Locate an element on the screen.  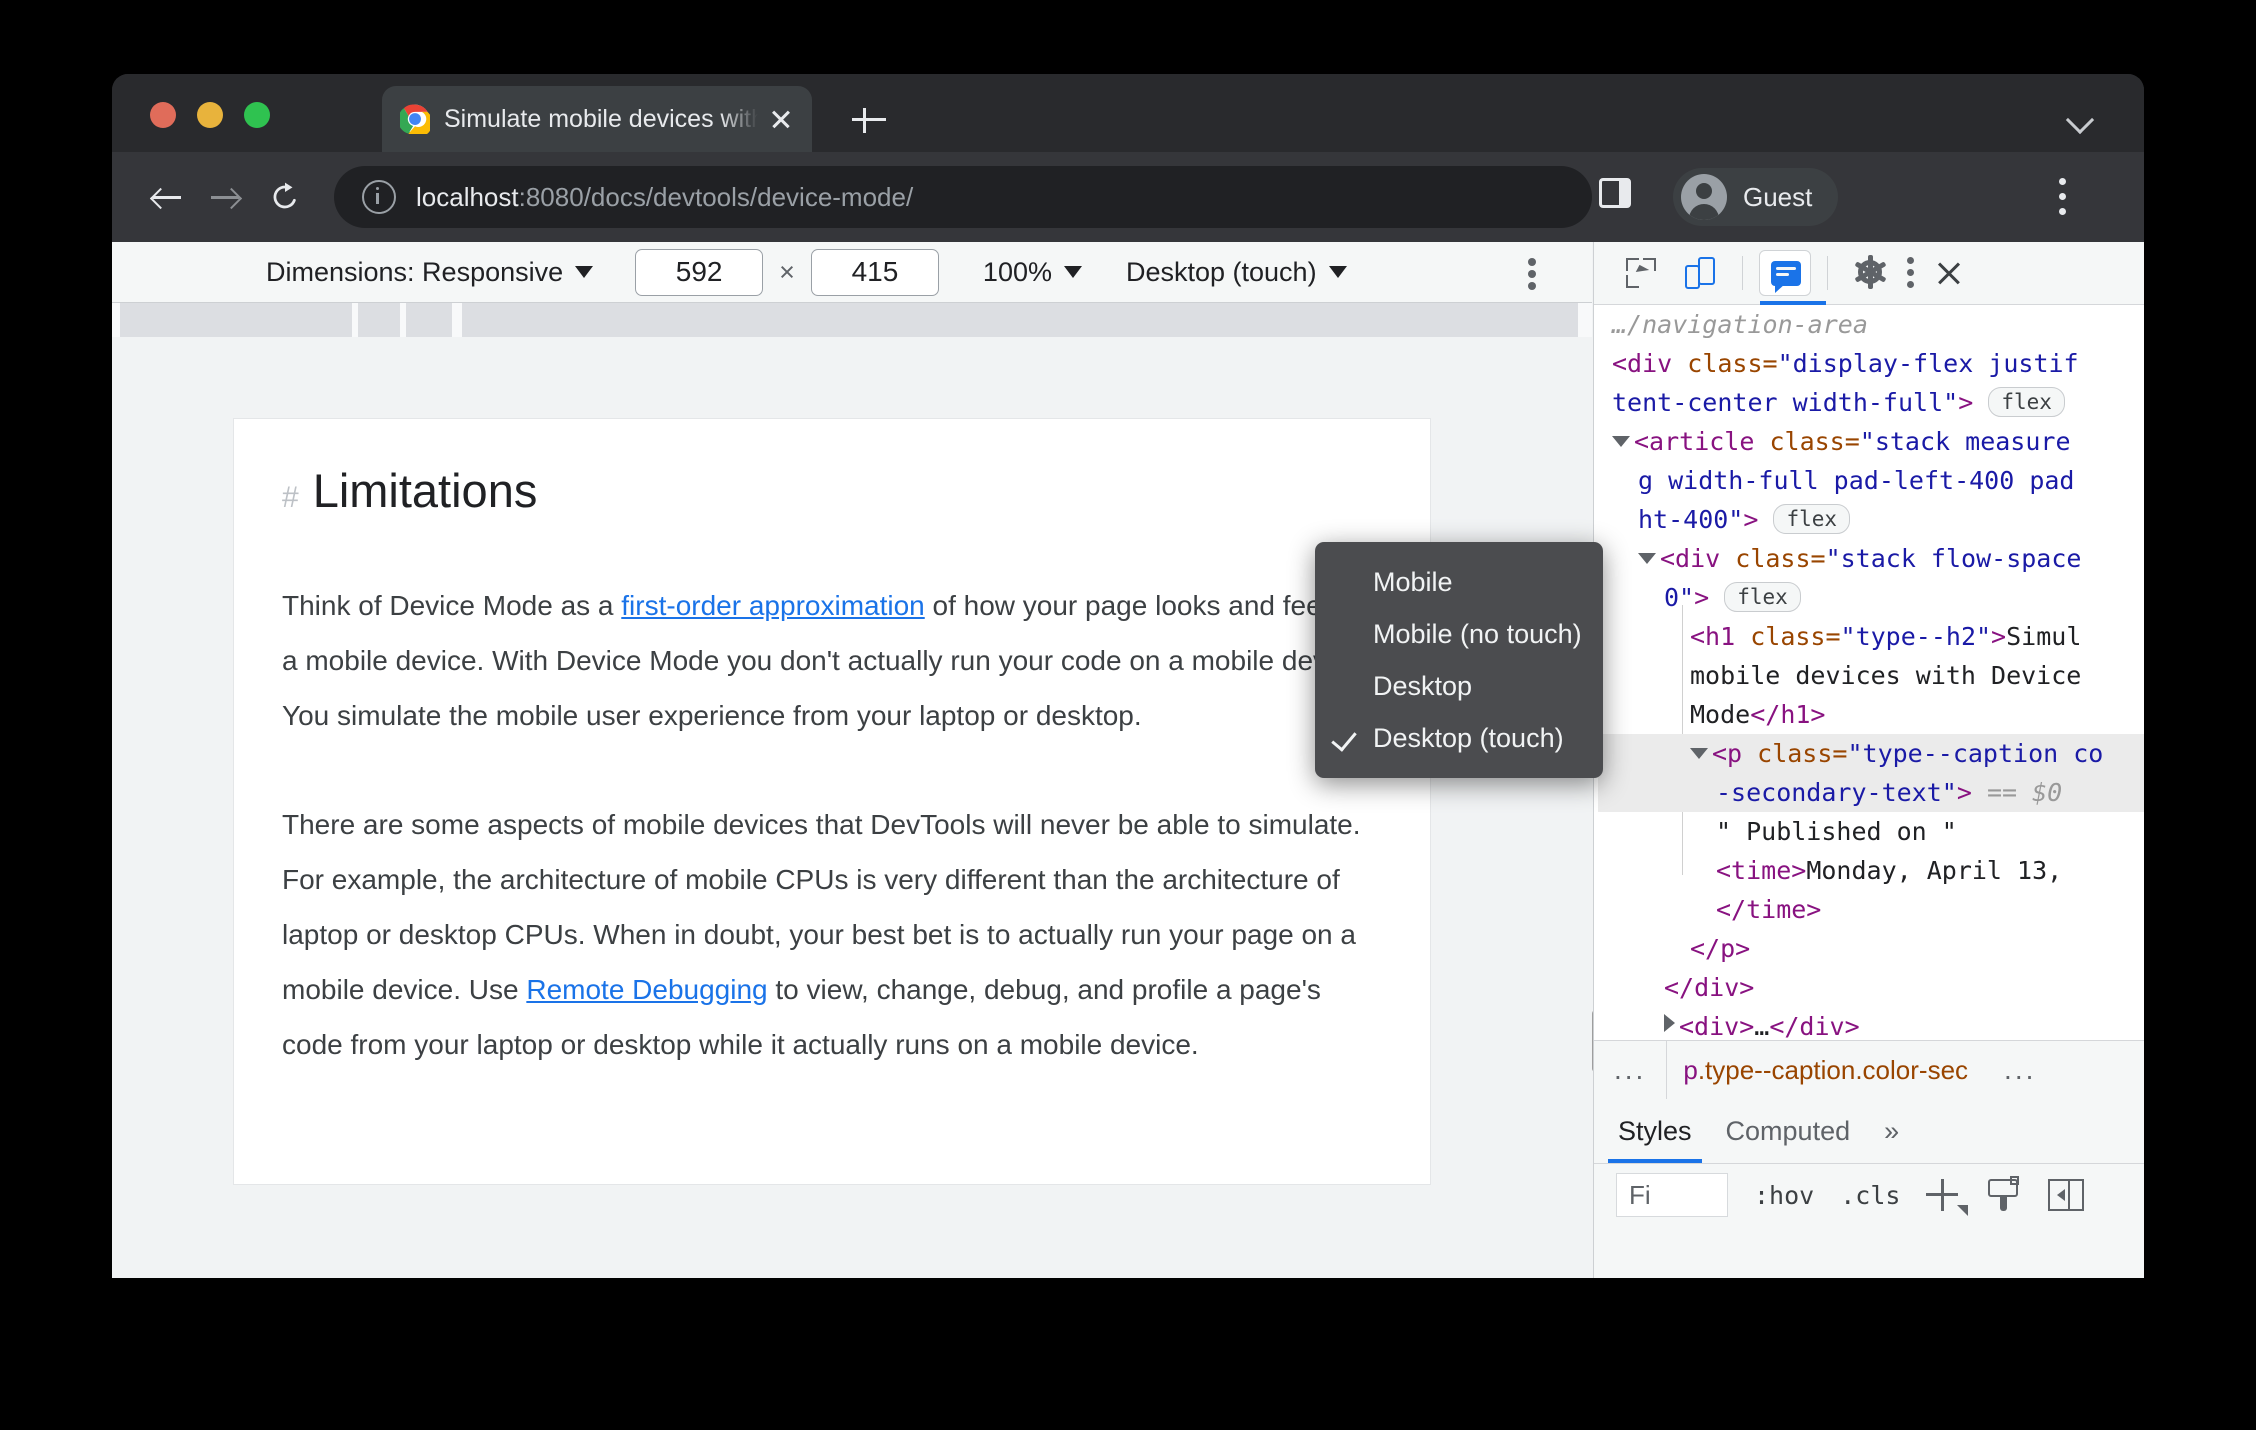
dom-tree-line: Mode</h1> is located at coordinates (1871, 714).